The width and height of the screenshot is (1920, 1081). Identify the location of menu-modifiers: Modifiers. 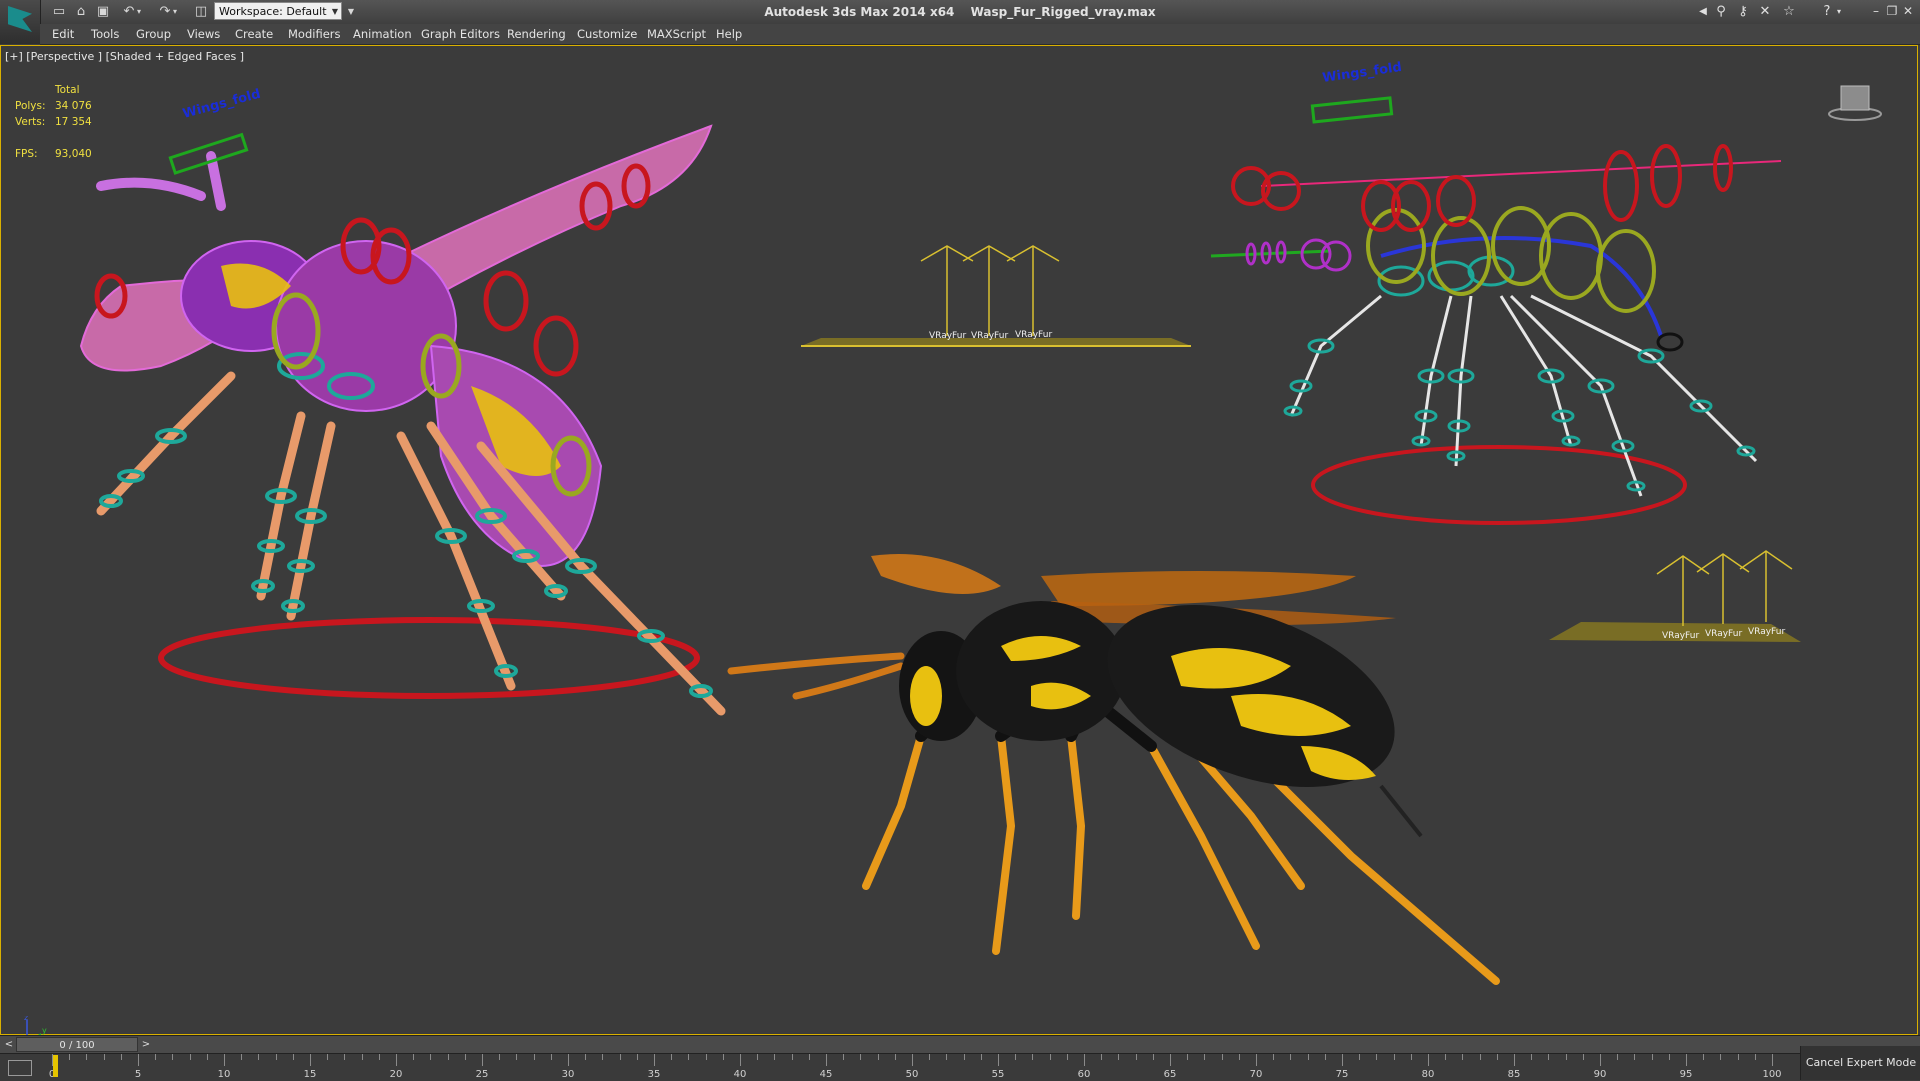
(314, 34).